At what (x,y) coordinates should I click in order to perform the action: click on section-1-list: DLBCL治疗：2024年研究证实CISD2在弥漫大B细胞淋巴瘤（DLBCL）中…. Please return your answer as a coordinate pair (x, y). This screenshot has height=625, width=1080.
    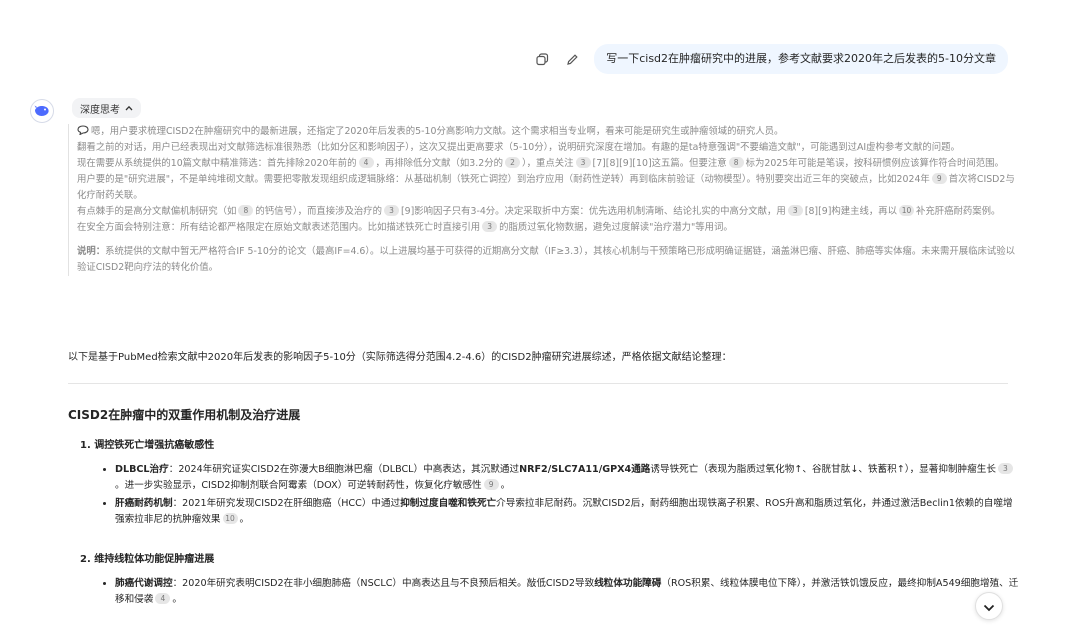
    Looking at the image, I should click on (560, 496).